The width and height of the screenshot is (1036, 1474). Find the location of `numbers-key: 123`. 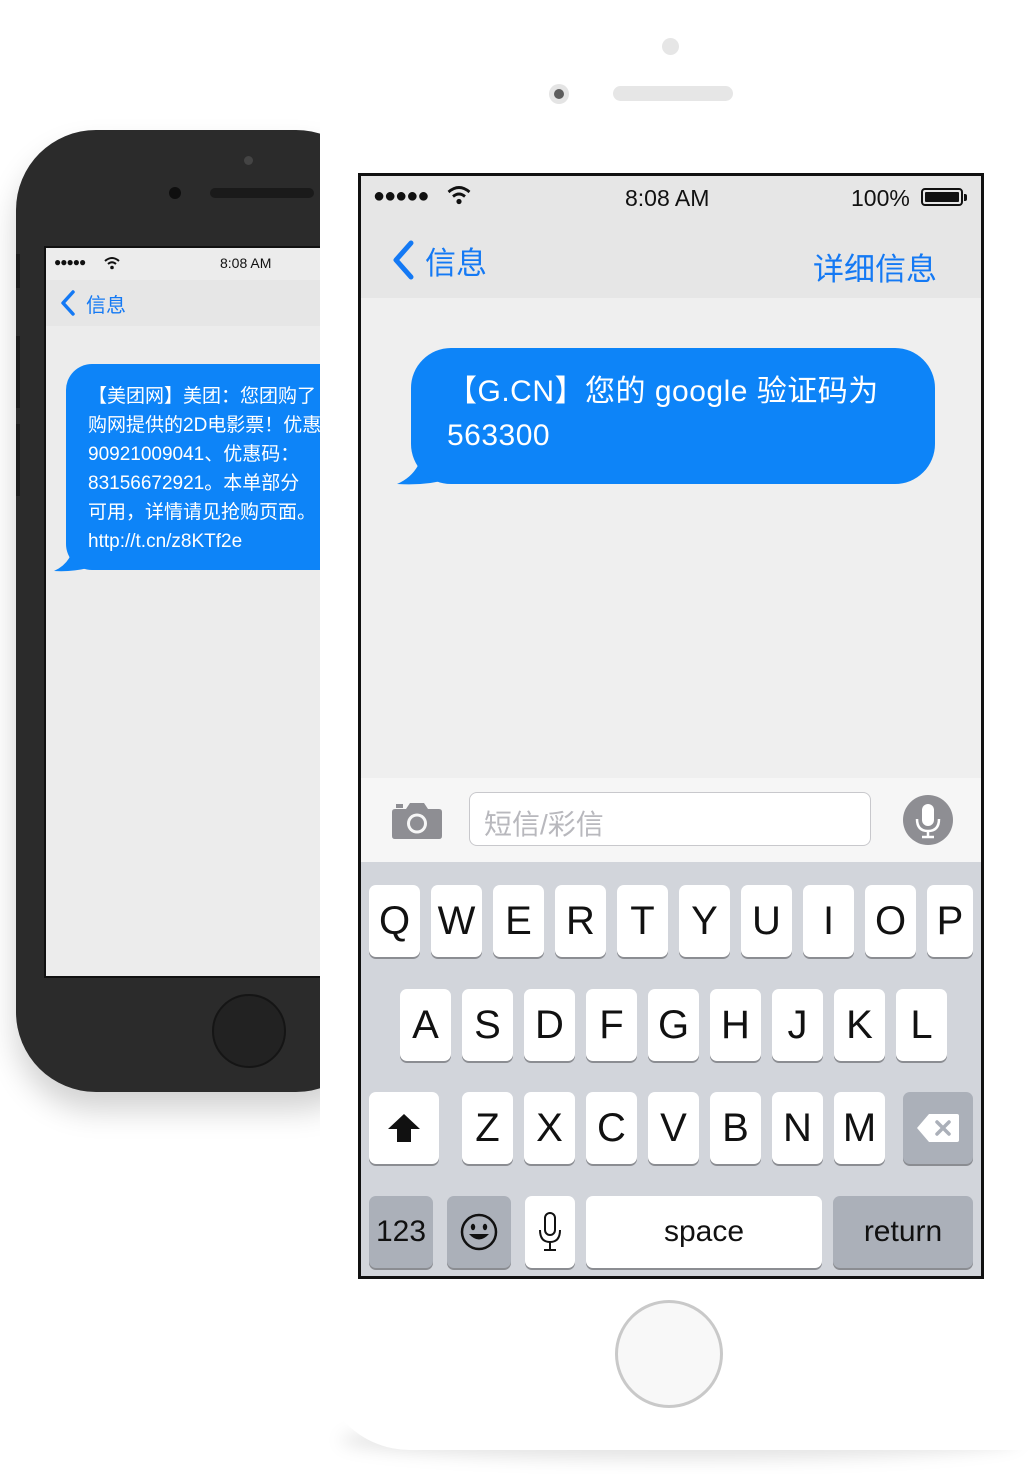

numbers-key: 123 is located at coordinates (401, 1232).